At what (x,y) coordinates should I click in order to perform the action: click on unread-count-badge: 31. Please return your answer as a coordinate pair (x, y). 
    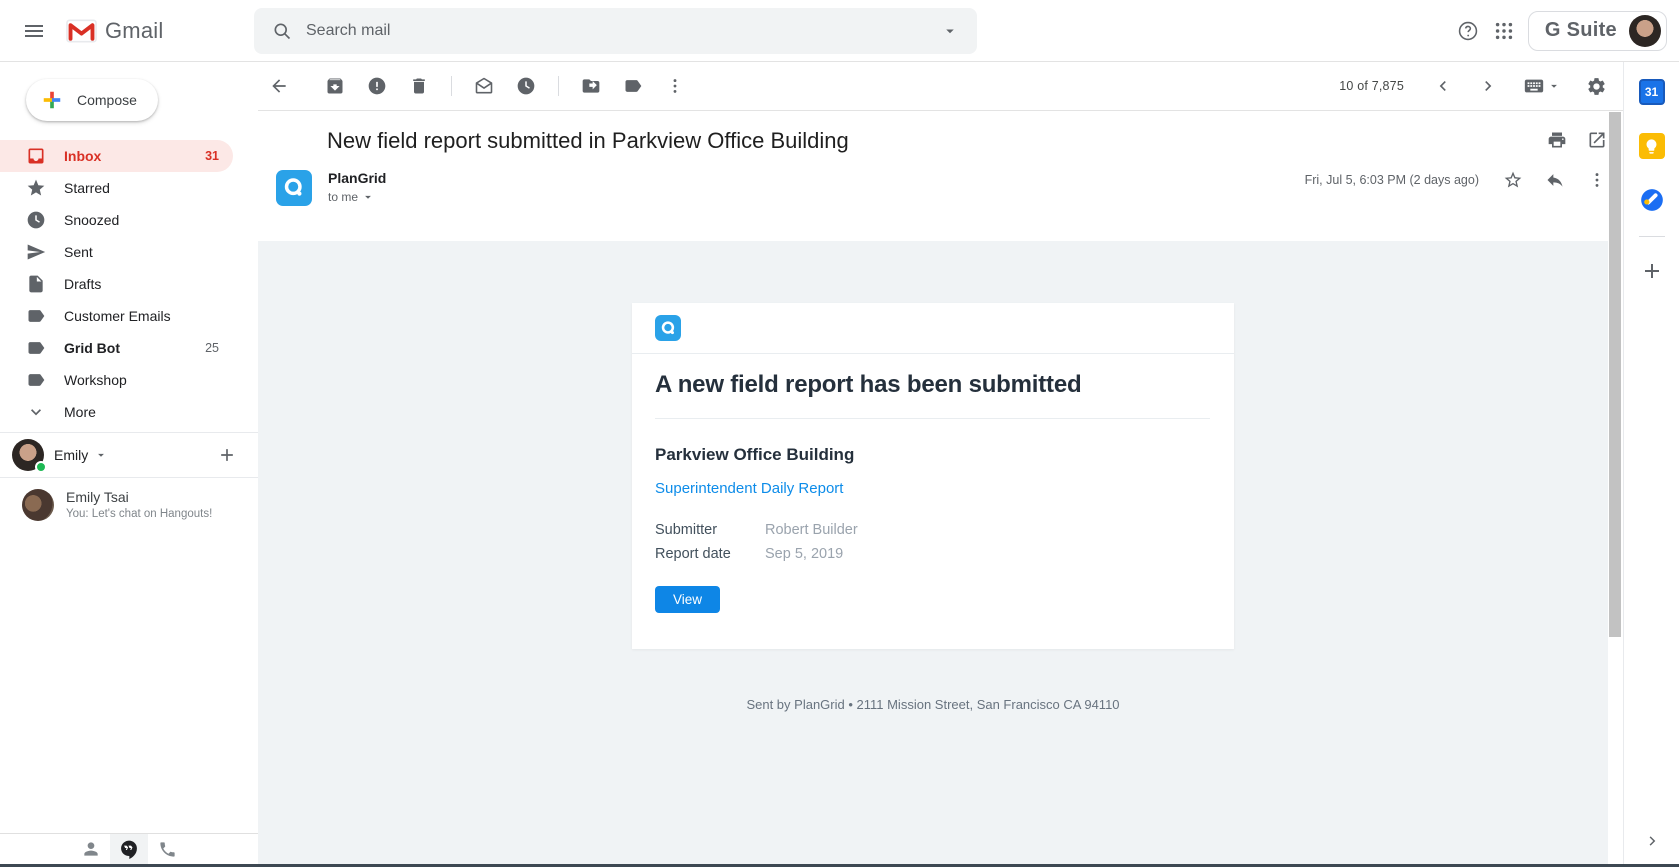
    Looking at the image, I should click on (212, 156).